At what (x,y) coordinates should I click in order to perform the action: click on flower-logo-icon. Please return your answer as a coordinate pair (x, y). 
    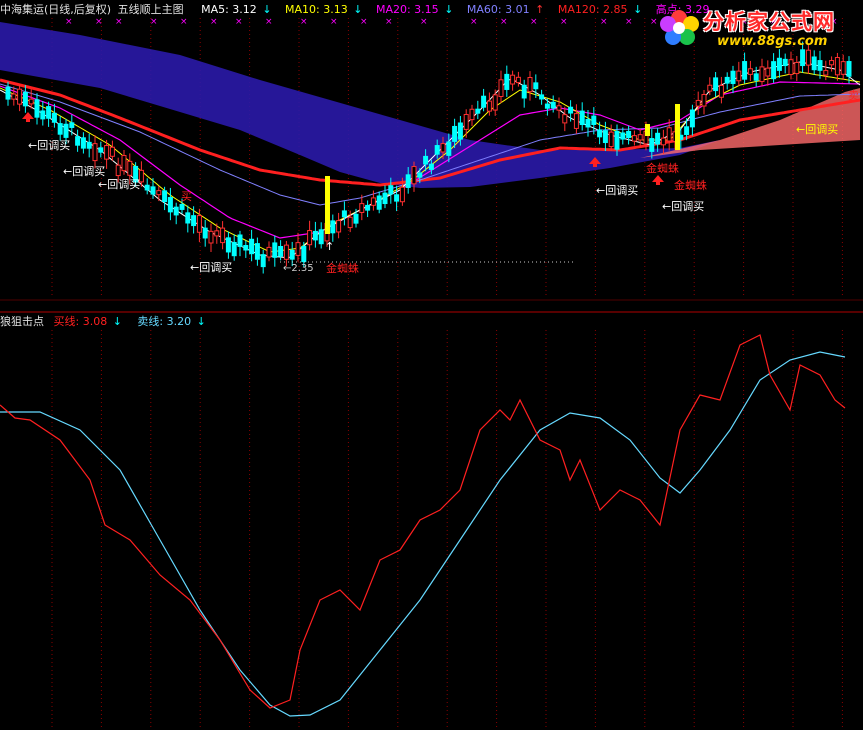
    Looking at the image, I should click on (679, 27).